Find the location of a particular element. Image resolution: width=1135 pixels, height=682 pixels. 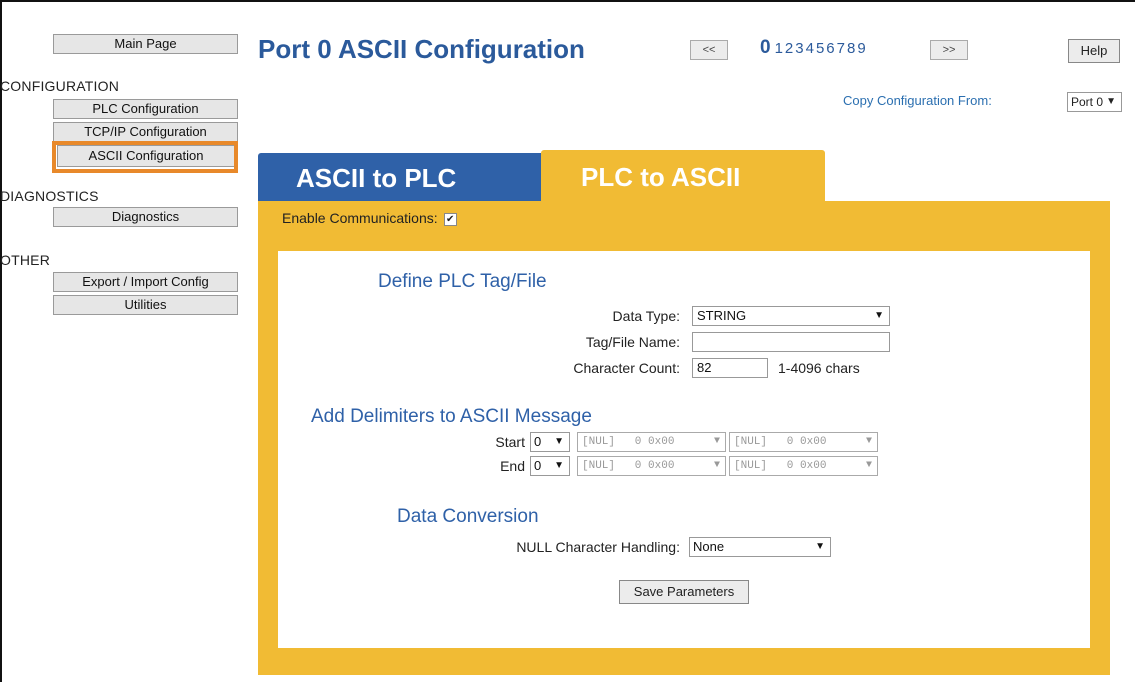

enable-communications-label: Enable Communications: is located at coordinates (360, 218).